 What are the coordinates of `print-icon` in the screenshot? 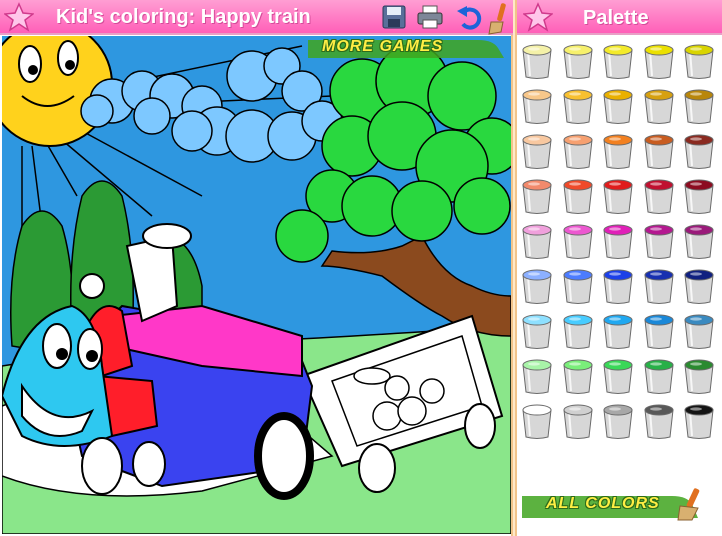 It's located at (430, 17).